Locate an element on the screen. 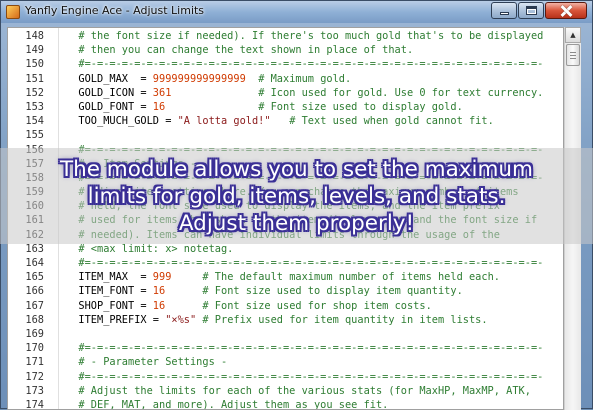  line-number: 167 is located at coordinates (34, 305).